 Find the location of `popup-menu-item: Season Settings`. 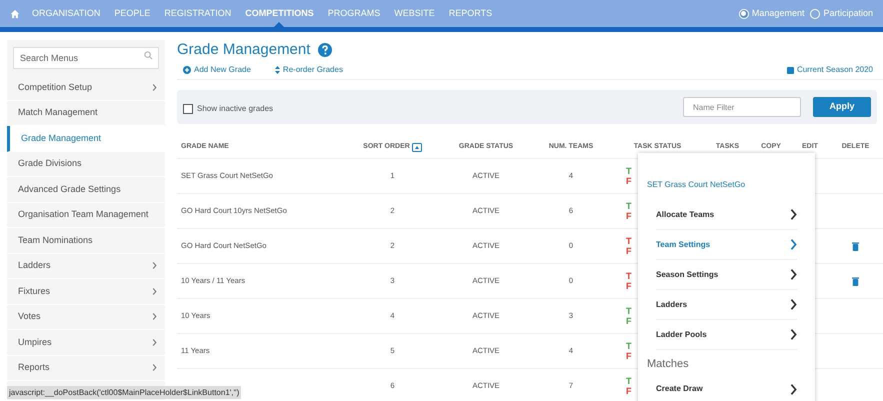

popup-menu-item: Season Settings is located at coordinates (726, 275).